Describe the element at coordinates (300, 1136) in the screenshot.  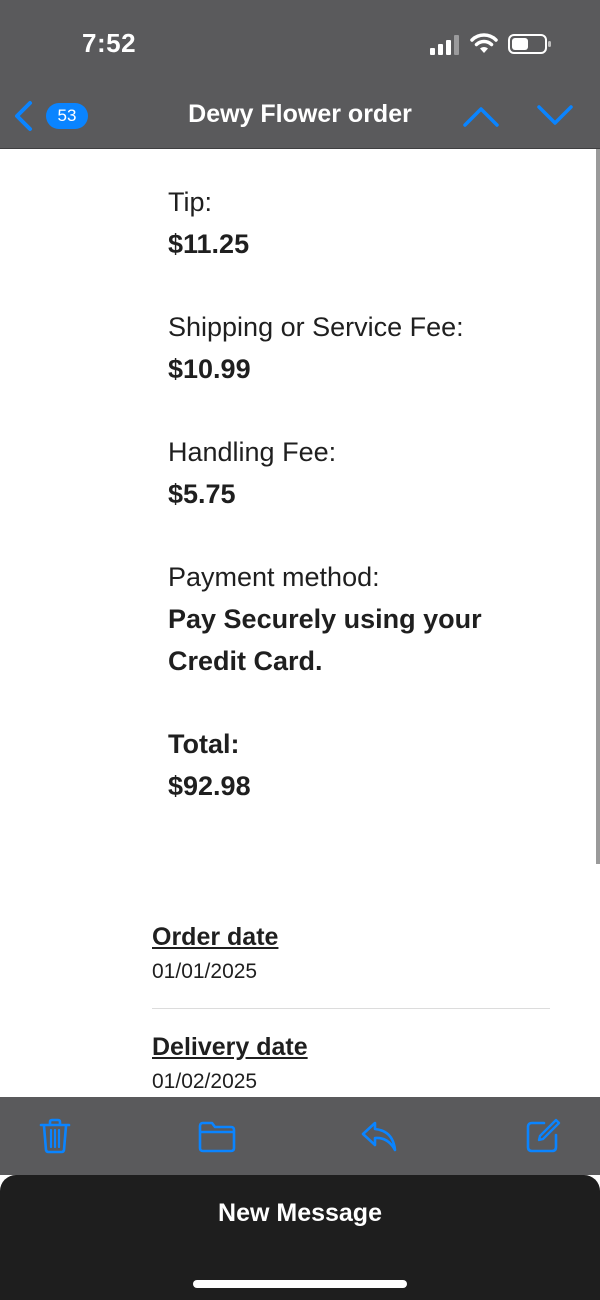
I see `bottom-toolbar` at that location.